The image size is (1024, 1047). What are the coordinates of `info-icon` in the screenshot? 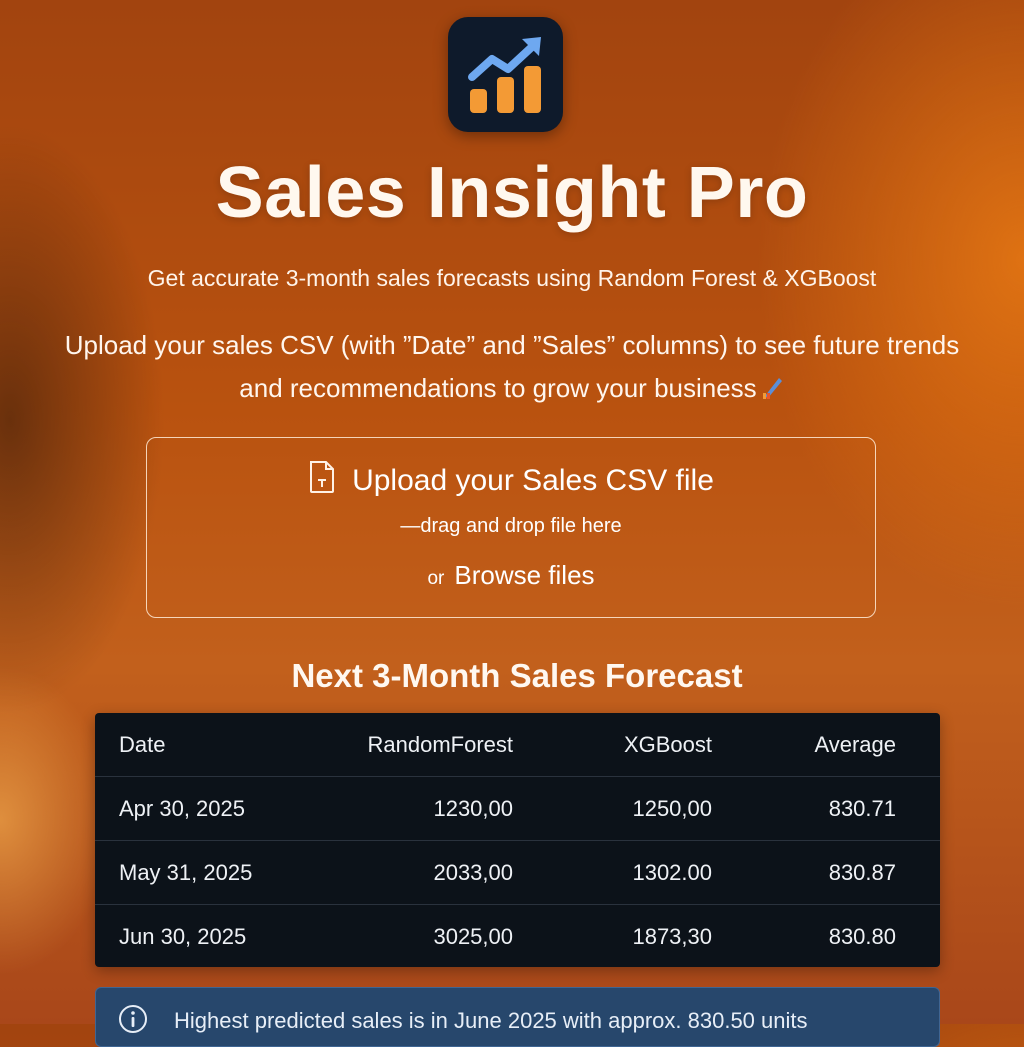 It's located at (133, 1019).